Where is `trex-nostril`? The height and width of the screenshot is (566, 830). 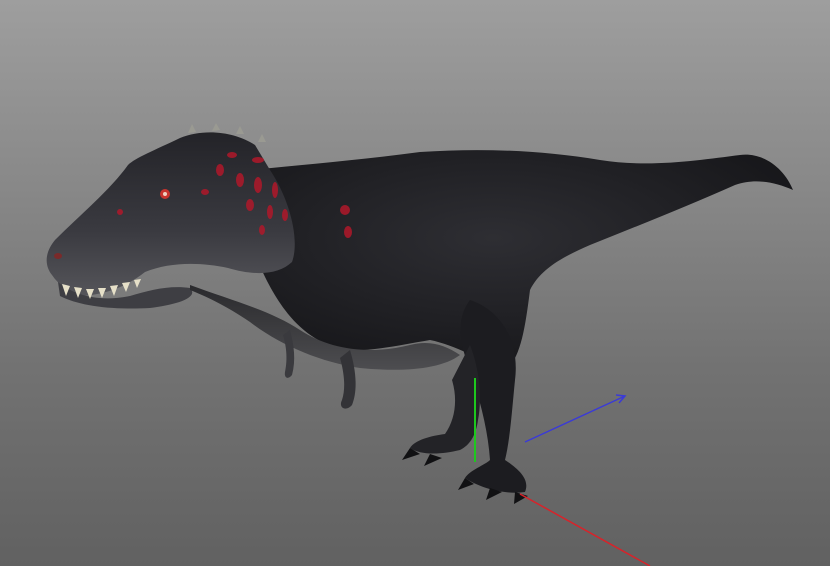 trex-nostril is located at coordinates (58, 256).